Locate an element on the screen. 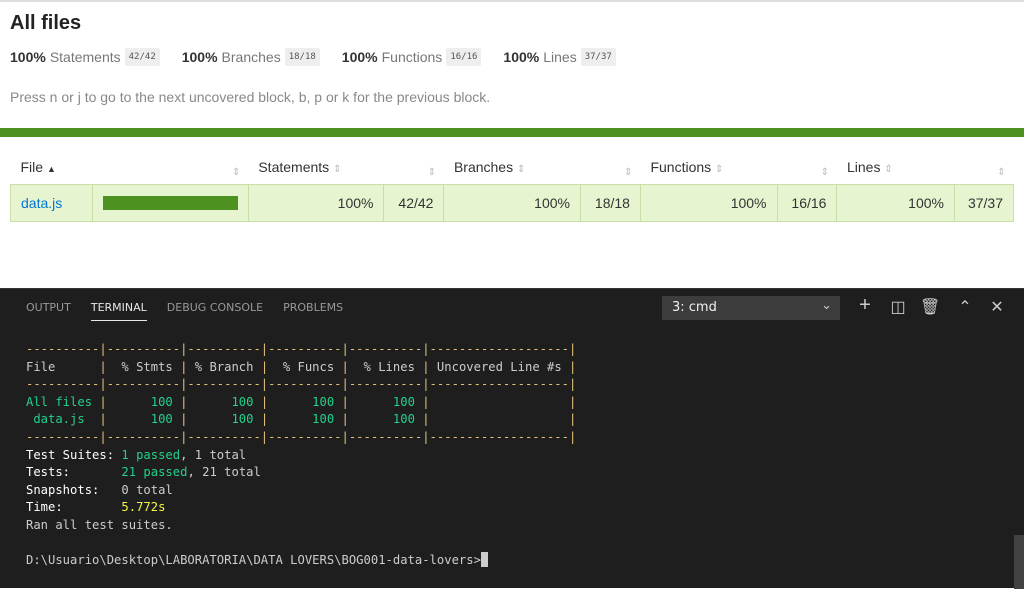 The image size is (1024, 589). summary-branches: 100% Branches 18/18 is located at coordinates (251, 57).